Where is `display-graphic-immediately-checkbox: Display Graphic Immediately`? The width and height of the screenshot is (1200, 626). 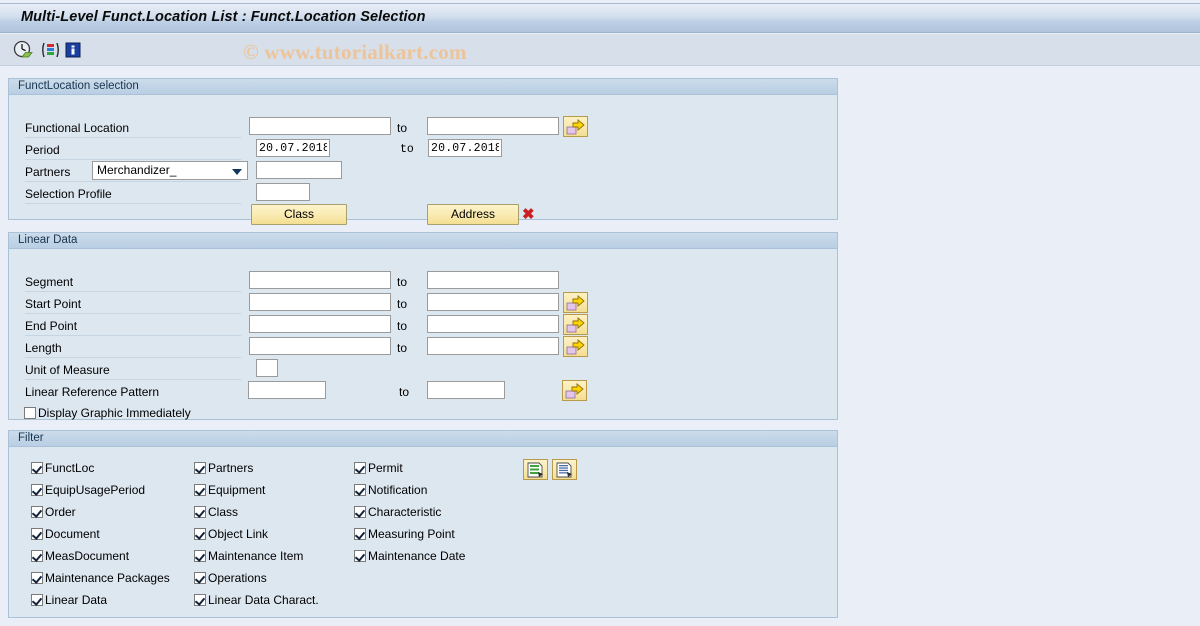 display-graphic-immediately-checkbox: Display Graphic Immediately is located at coordinates (107, 413).